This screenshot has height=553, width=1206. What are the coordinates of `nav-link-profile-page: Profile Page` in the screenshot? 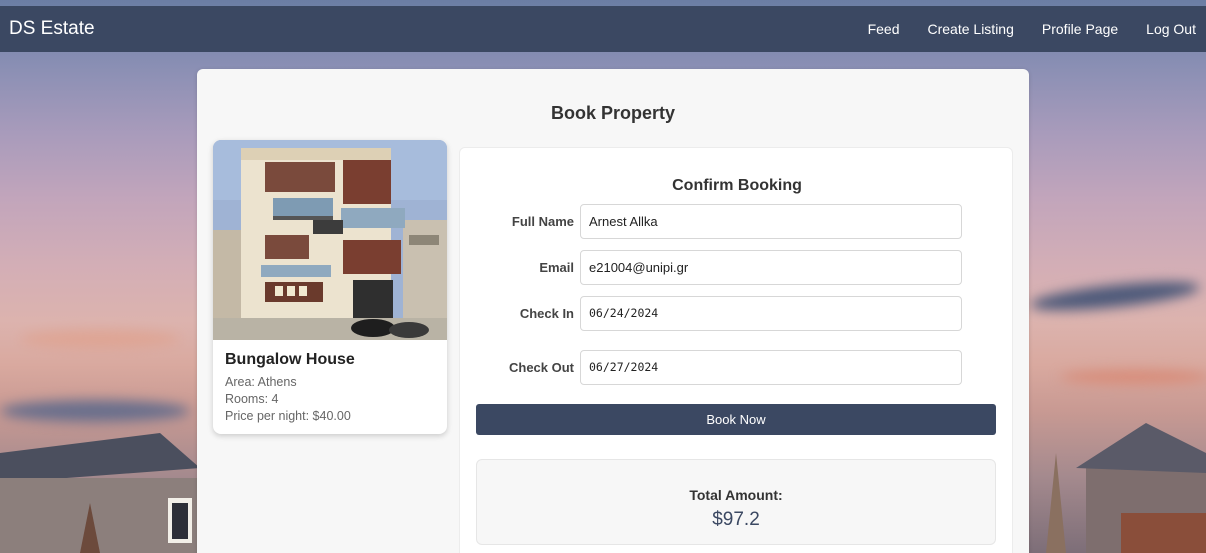 It's located at (1080, 29).